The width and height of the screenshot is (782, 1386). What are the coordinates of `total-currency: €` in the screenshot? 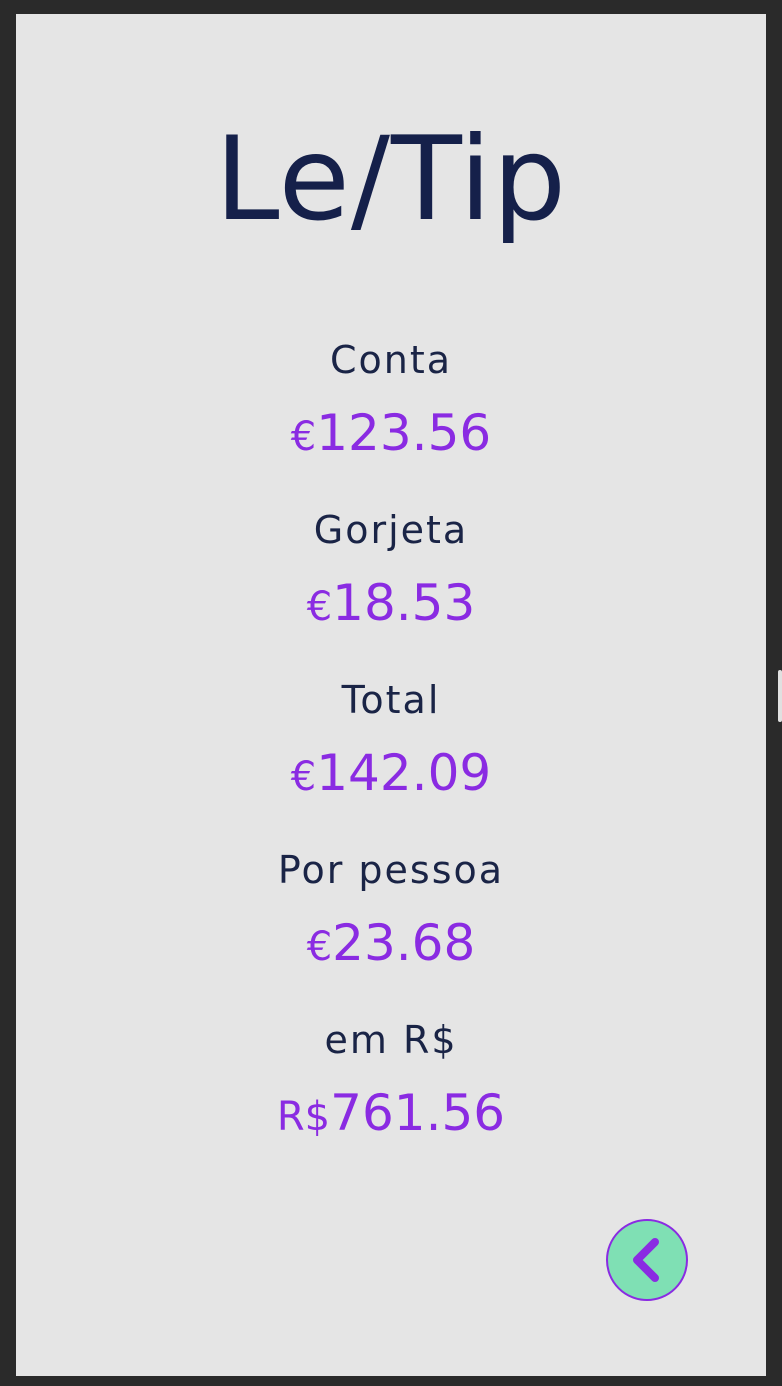 It's located at (303, 777).